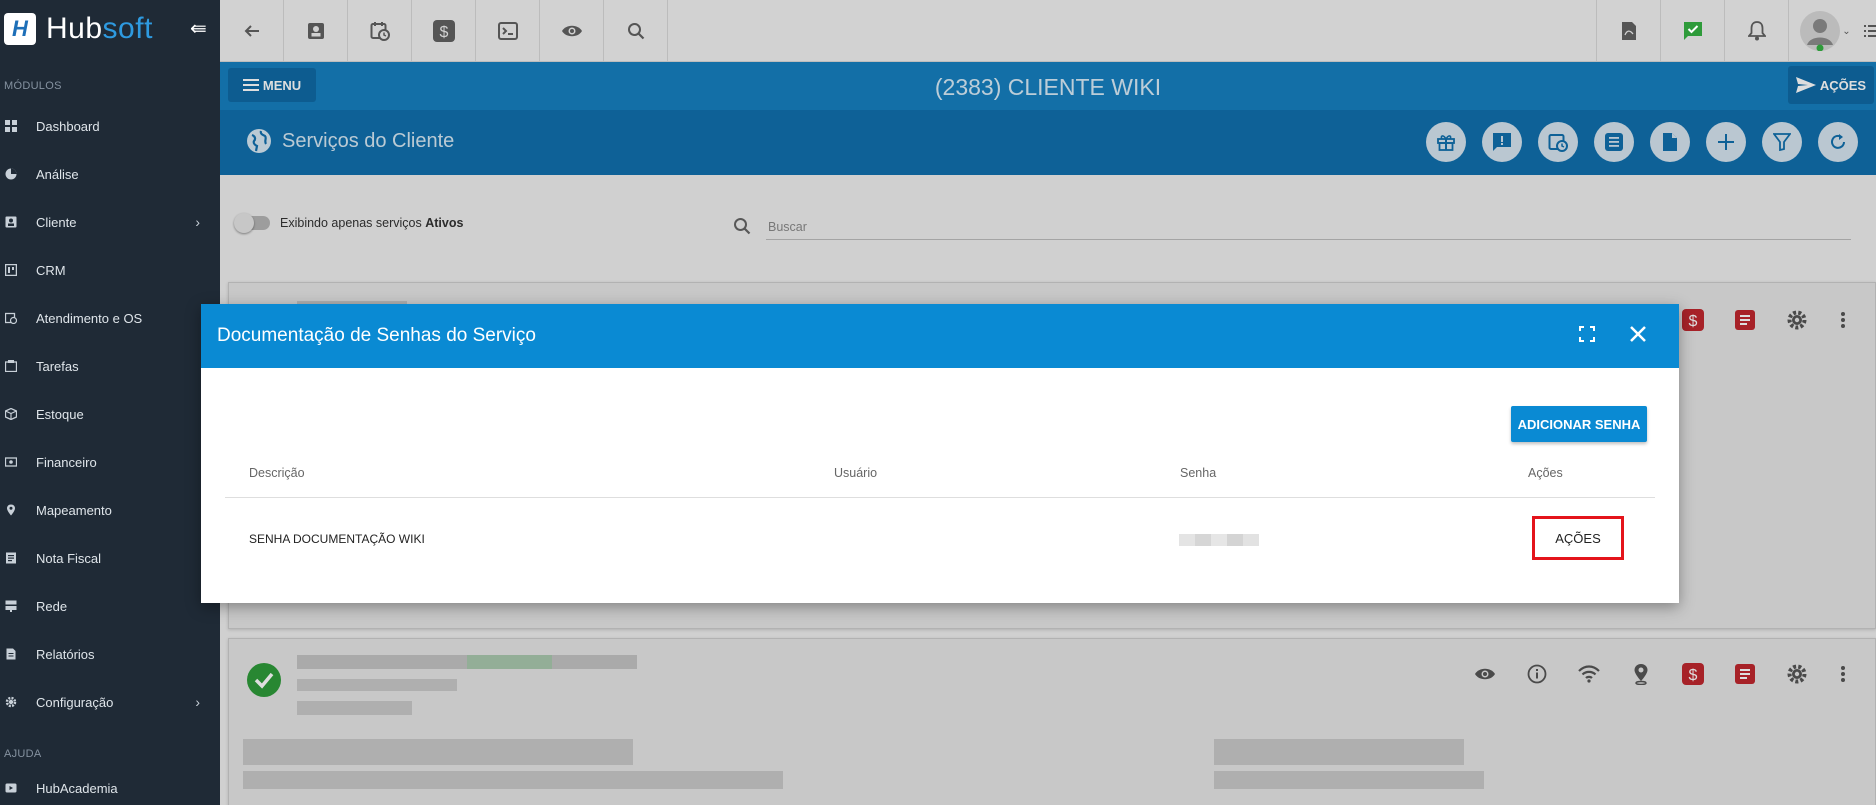 The image size is (1876, 805). What do you see at coordinates (11, 606) in the screenshot?
I see `server-icon` at bounding box center [11, 606].